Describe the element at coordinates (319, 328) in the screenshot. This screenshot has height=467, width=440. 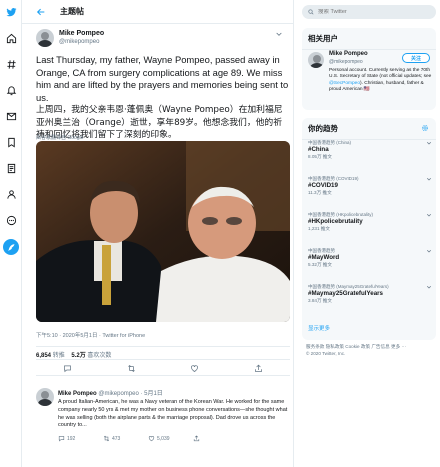
I see `show-more-link: 显示更多` at that location.